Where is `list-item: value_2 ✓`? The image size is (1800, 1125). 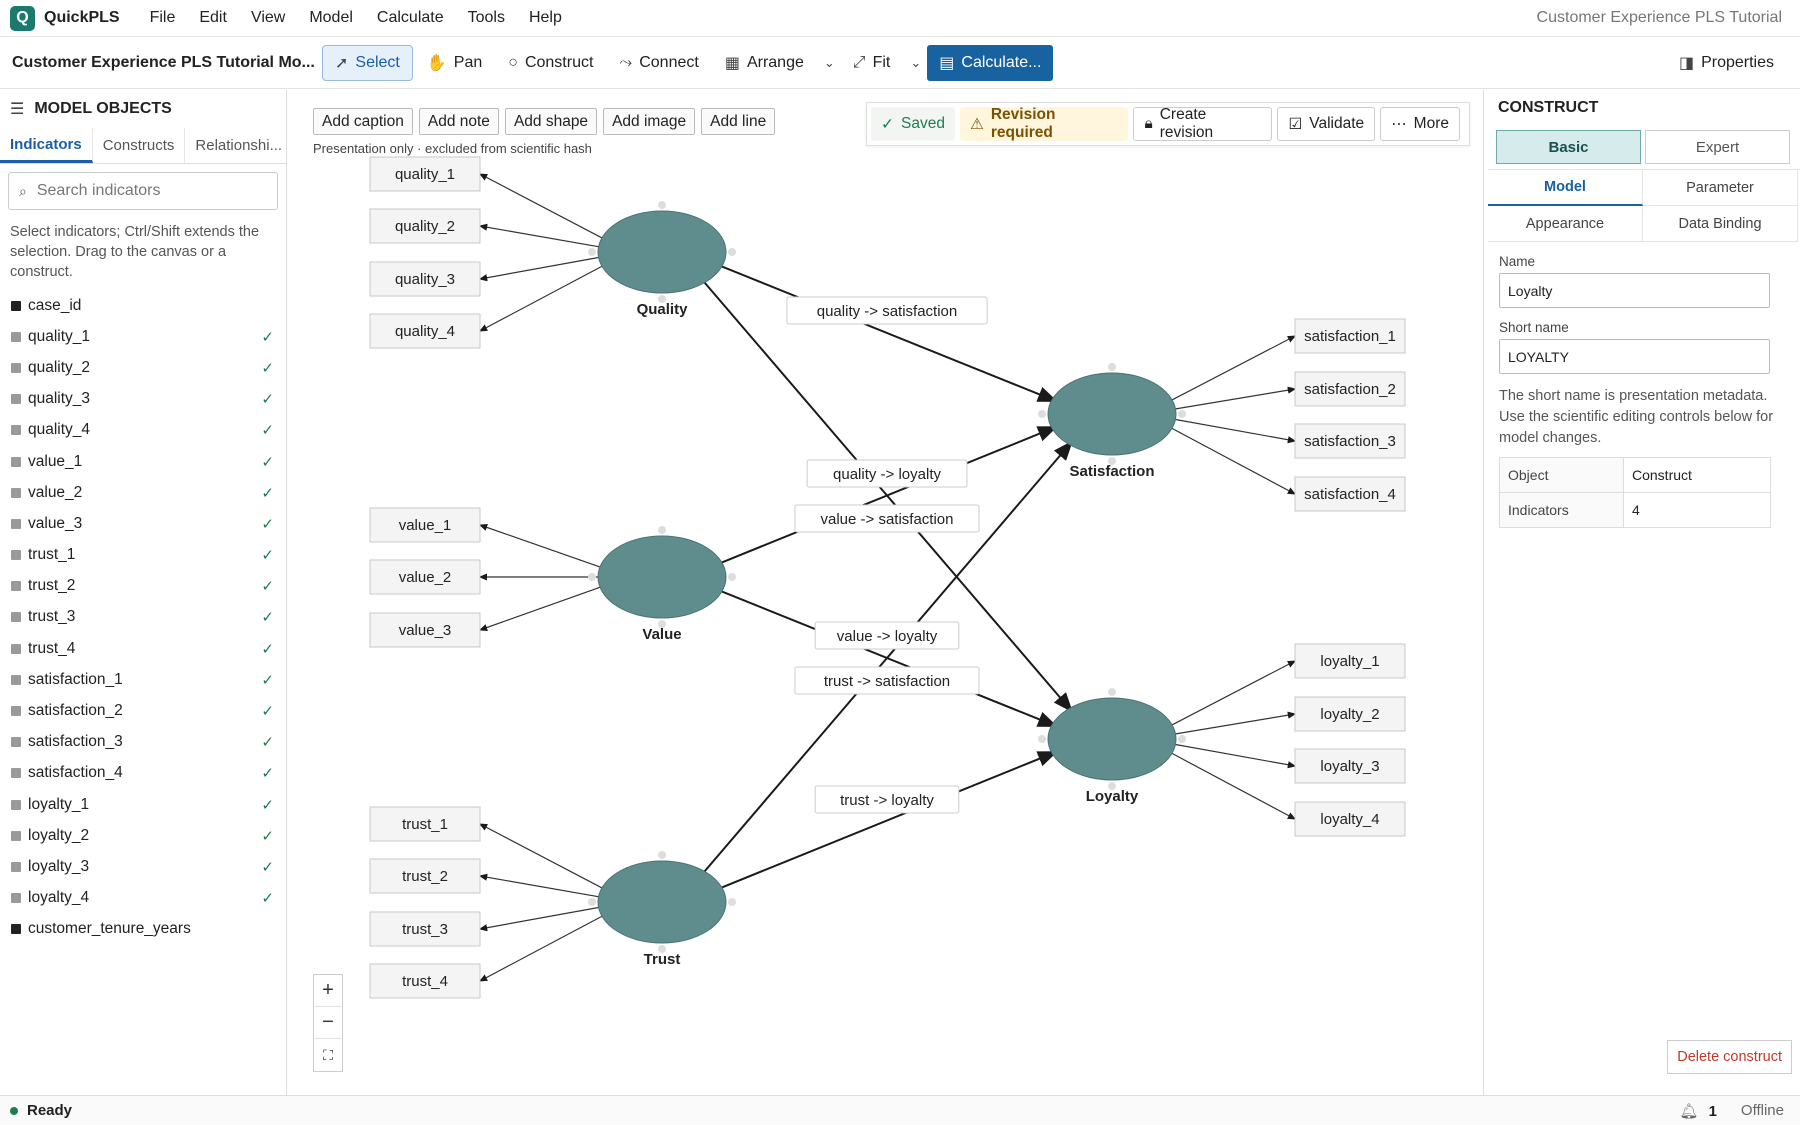
list-item: value_2 ✓ is located at coordinates (143, 492).